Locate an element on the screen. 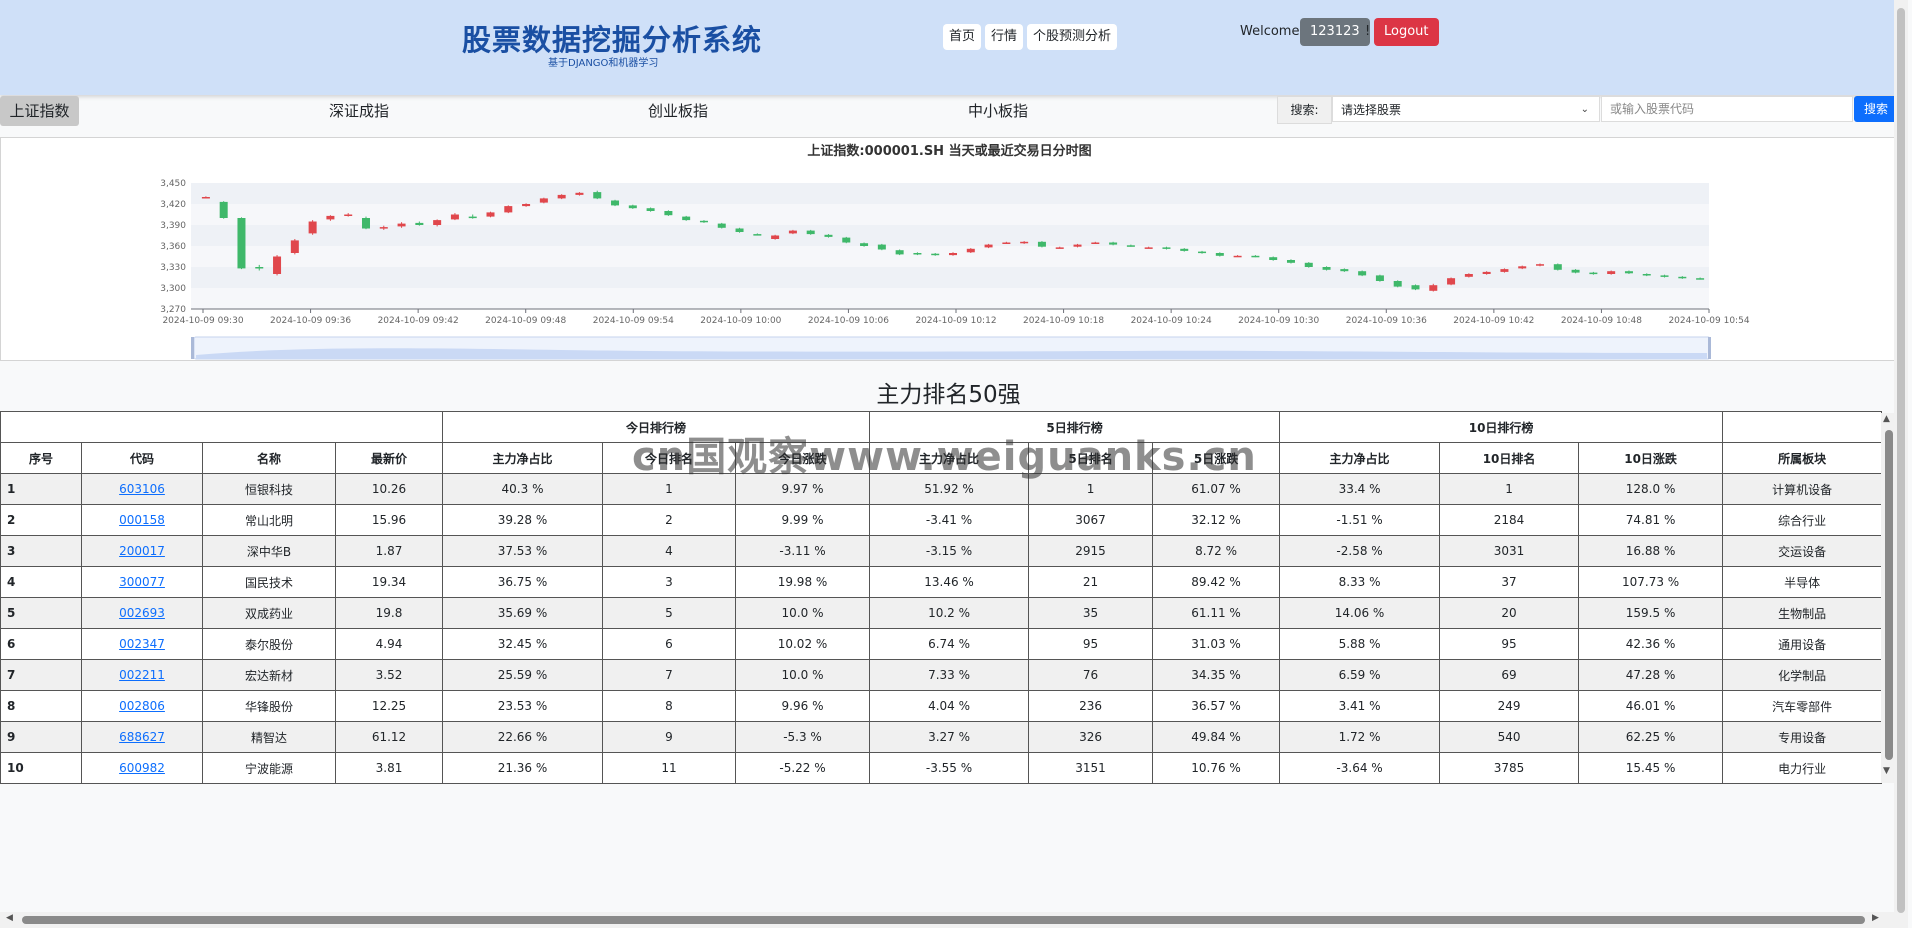  scroll-left-icon: ◀ is located at coordinates (9, 918).